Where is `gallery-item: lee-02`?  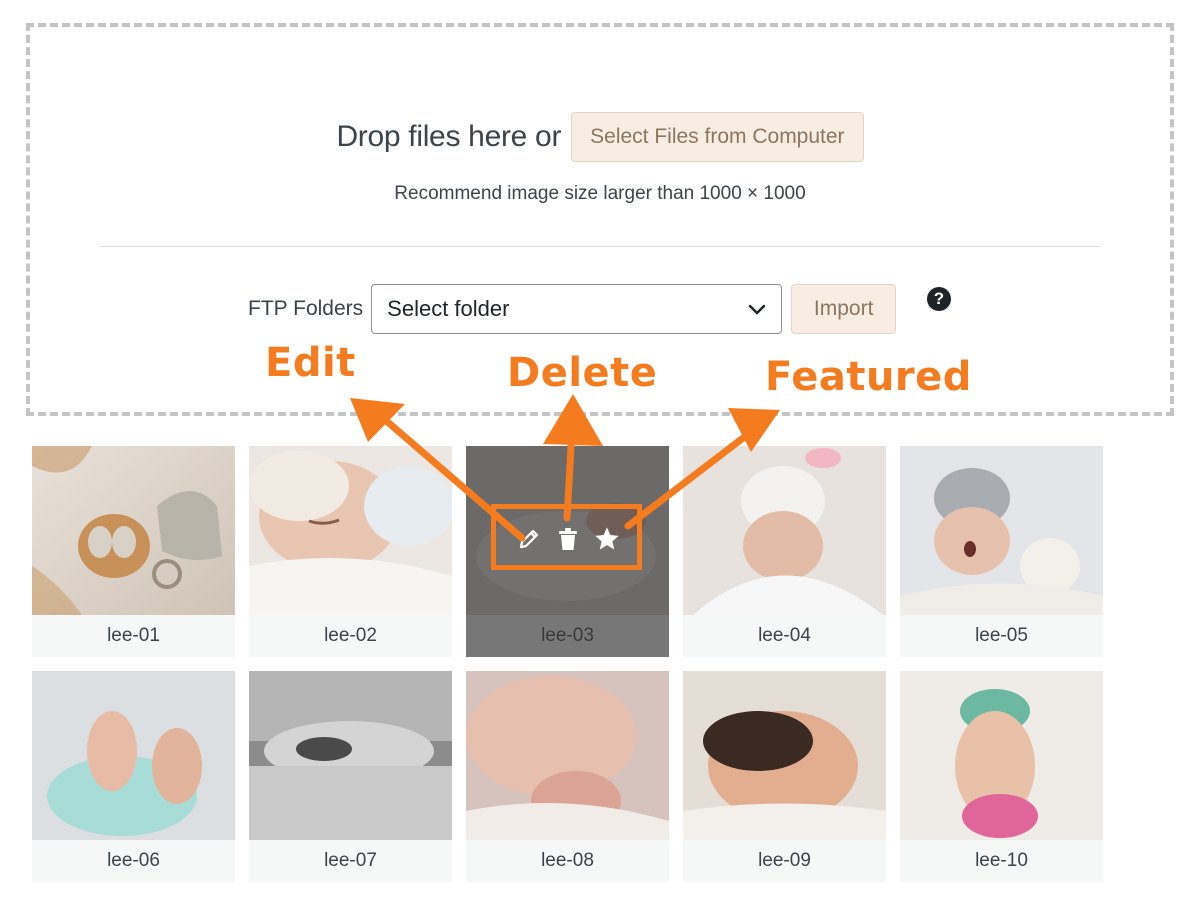
gallery-item: lee-02 is located at coordinates (350, 551).